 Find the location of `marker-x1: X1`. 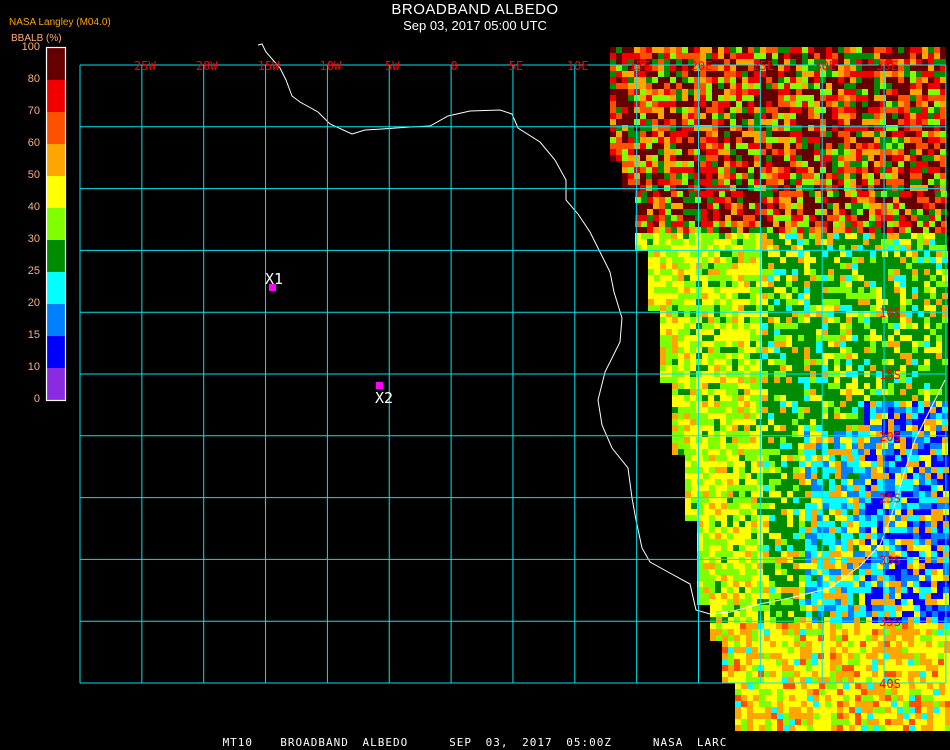

marker-x1: X1 is located at coordinates (274, 280).